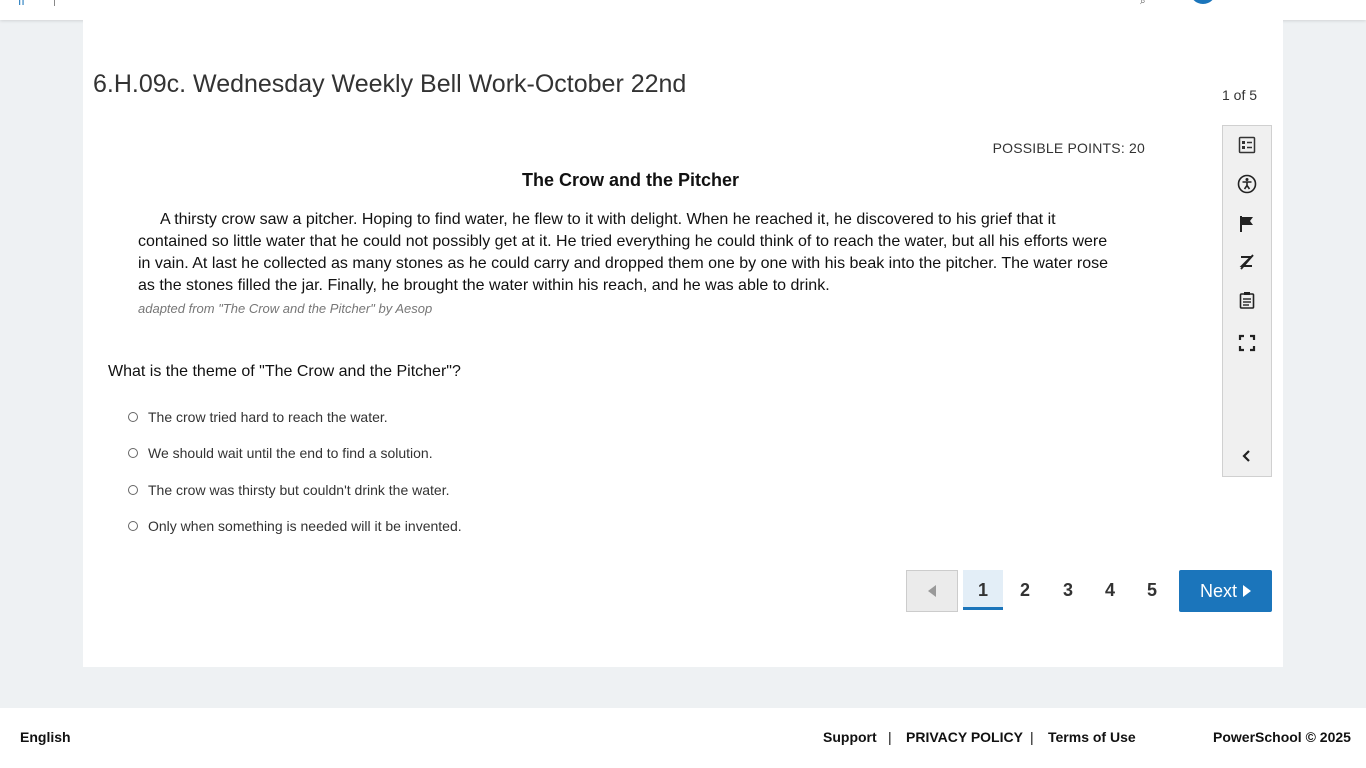  Describe the element at coordinates (630, 180) in the screenshot. I see `passage-title: The Crow and the Pitcher` at that location.